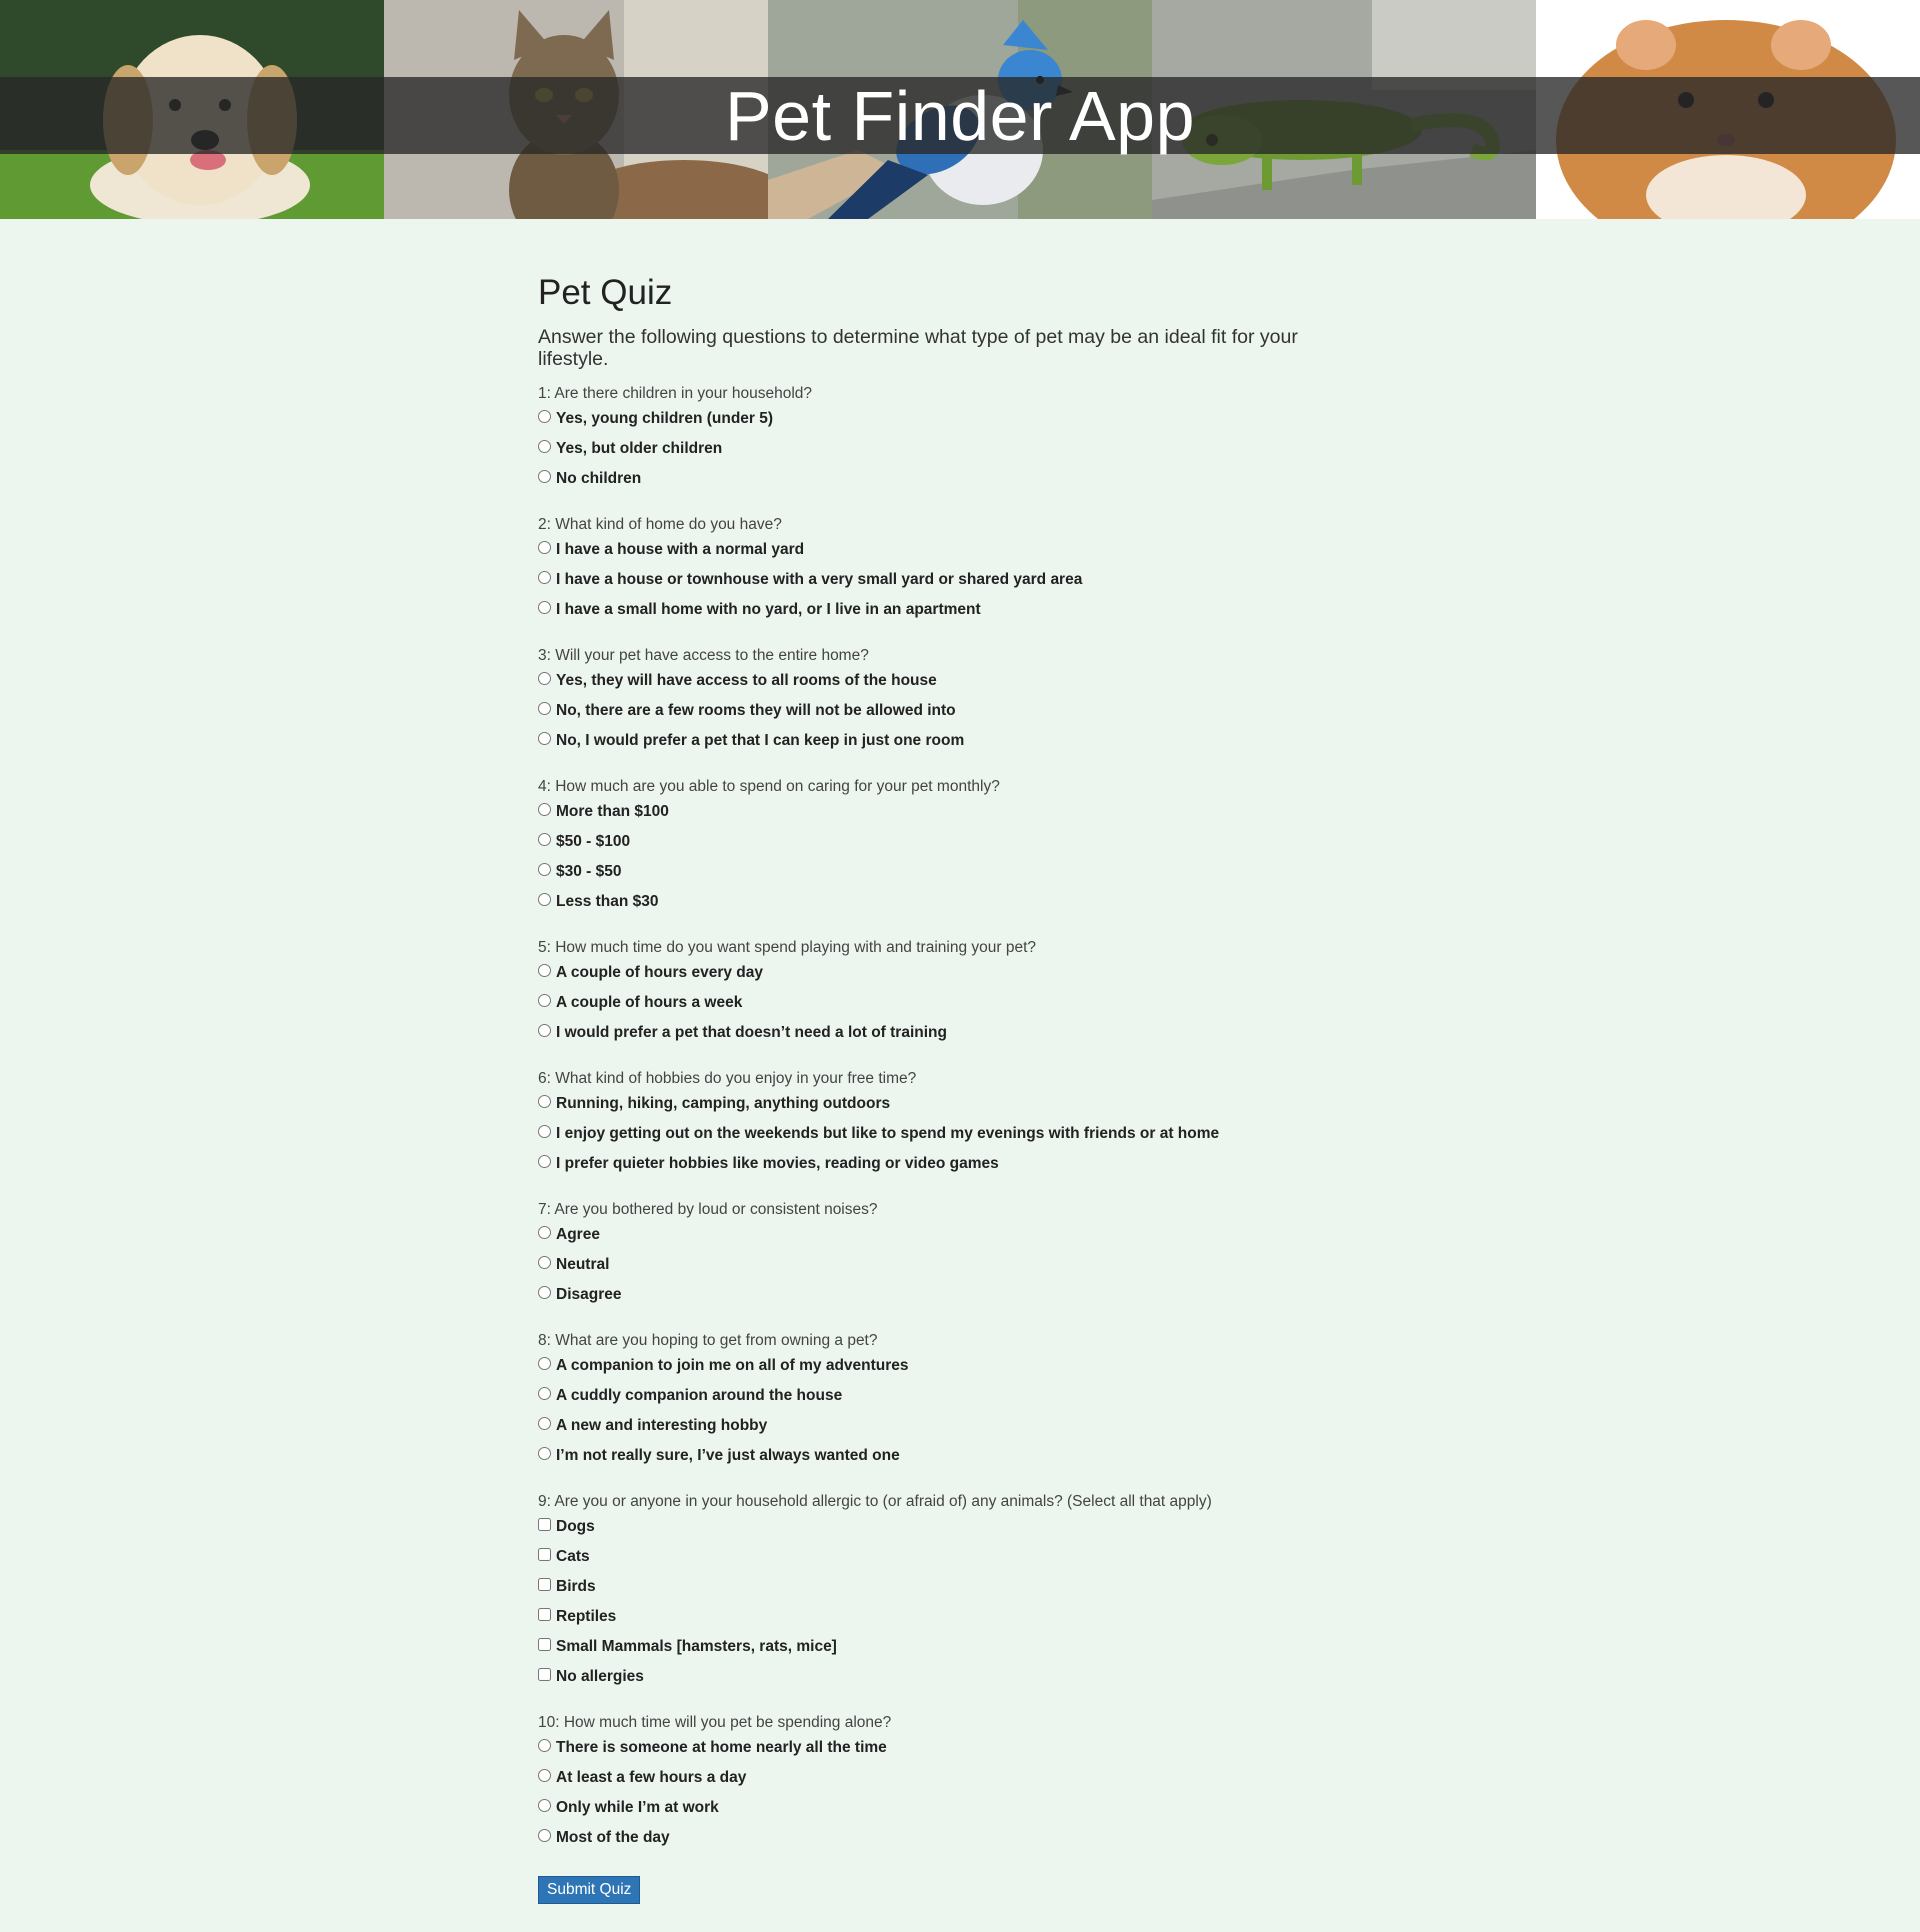 The width and height of the screenshot is (1920, 1932). I want to click on radio-option: Most of the day, so click(948, 1838).